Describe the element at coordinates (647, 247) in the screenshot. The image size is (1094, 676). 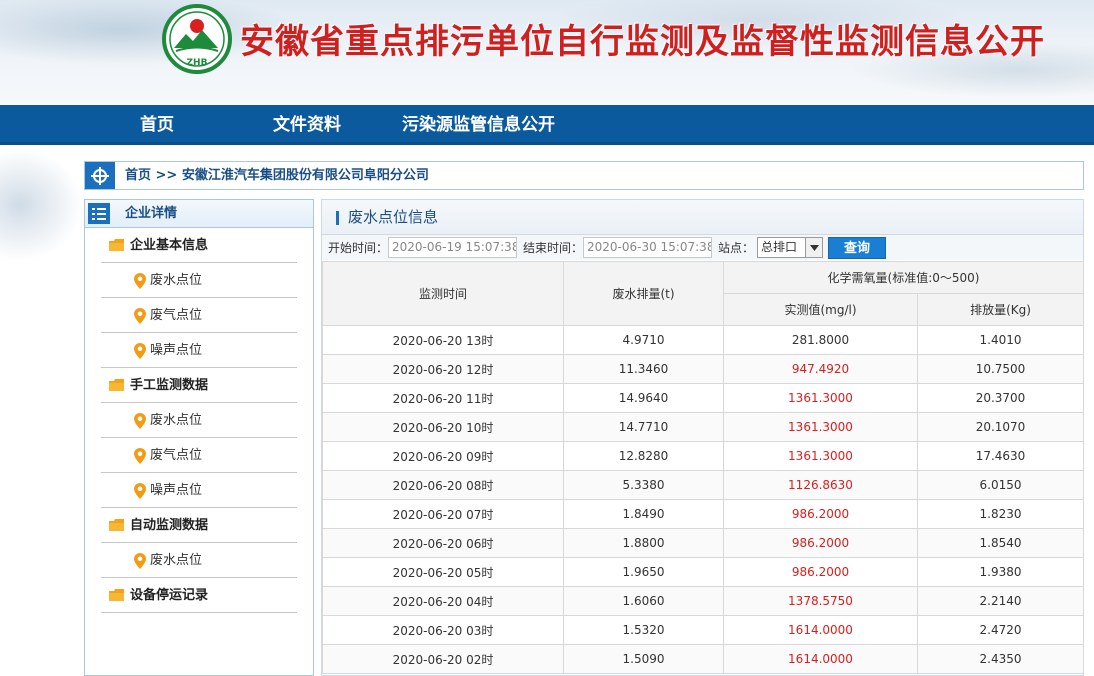
I see `end-time-input: 2020-06-30 15:07:38` at that location.